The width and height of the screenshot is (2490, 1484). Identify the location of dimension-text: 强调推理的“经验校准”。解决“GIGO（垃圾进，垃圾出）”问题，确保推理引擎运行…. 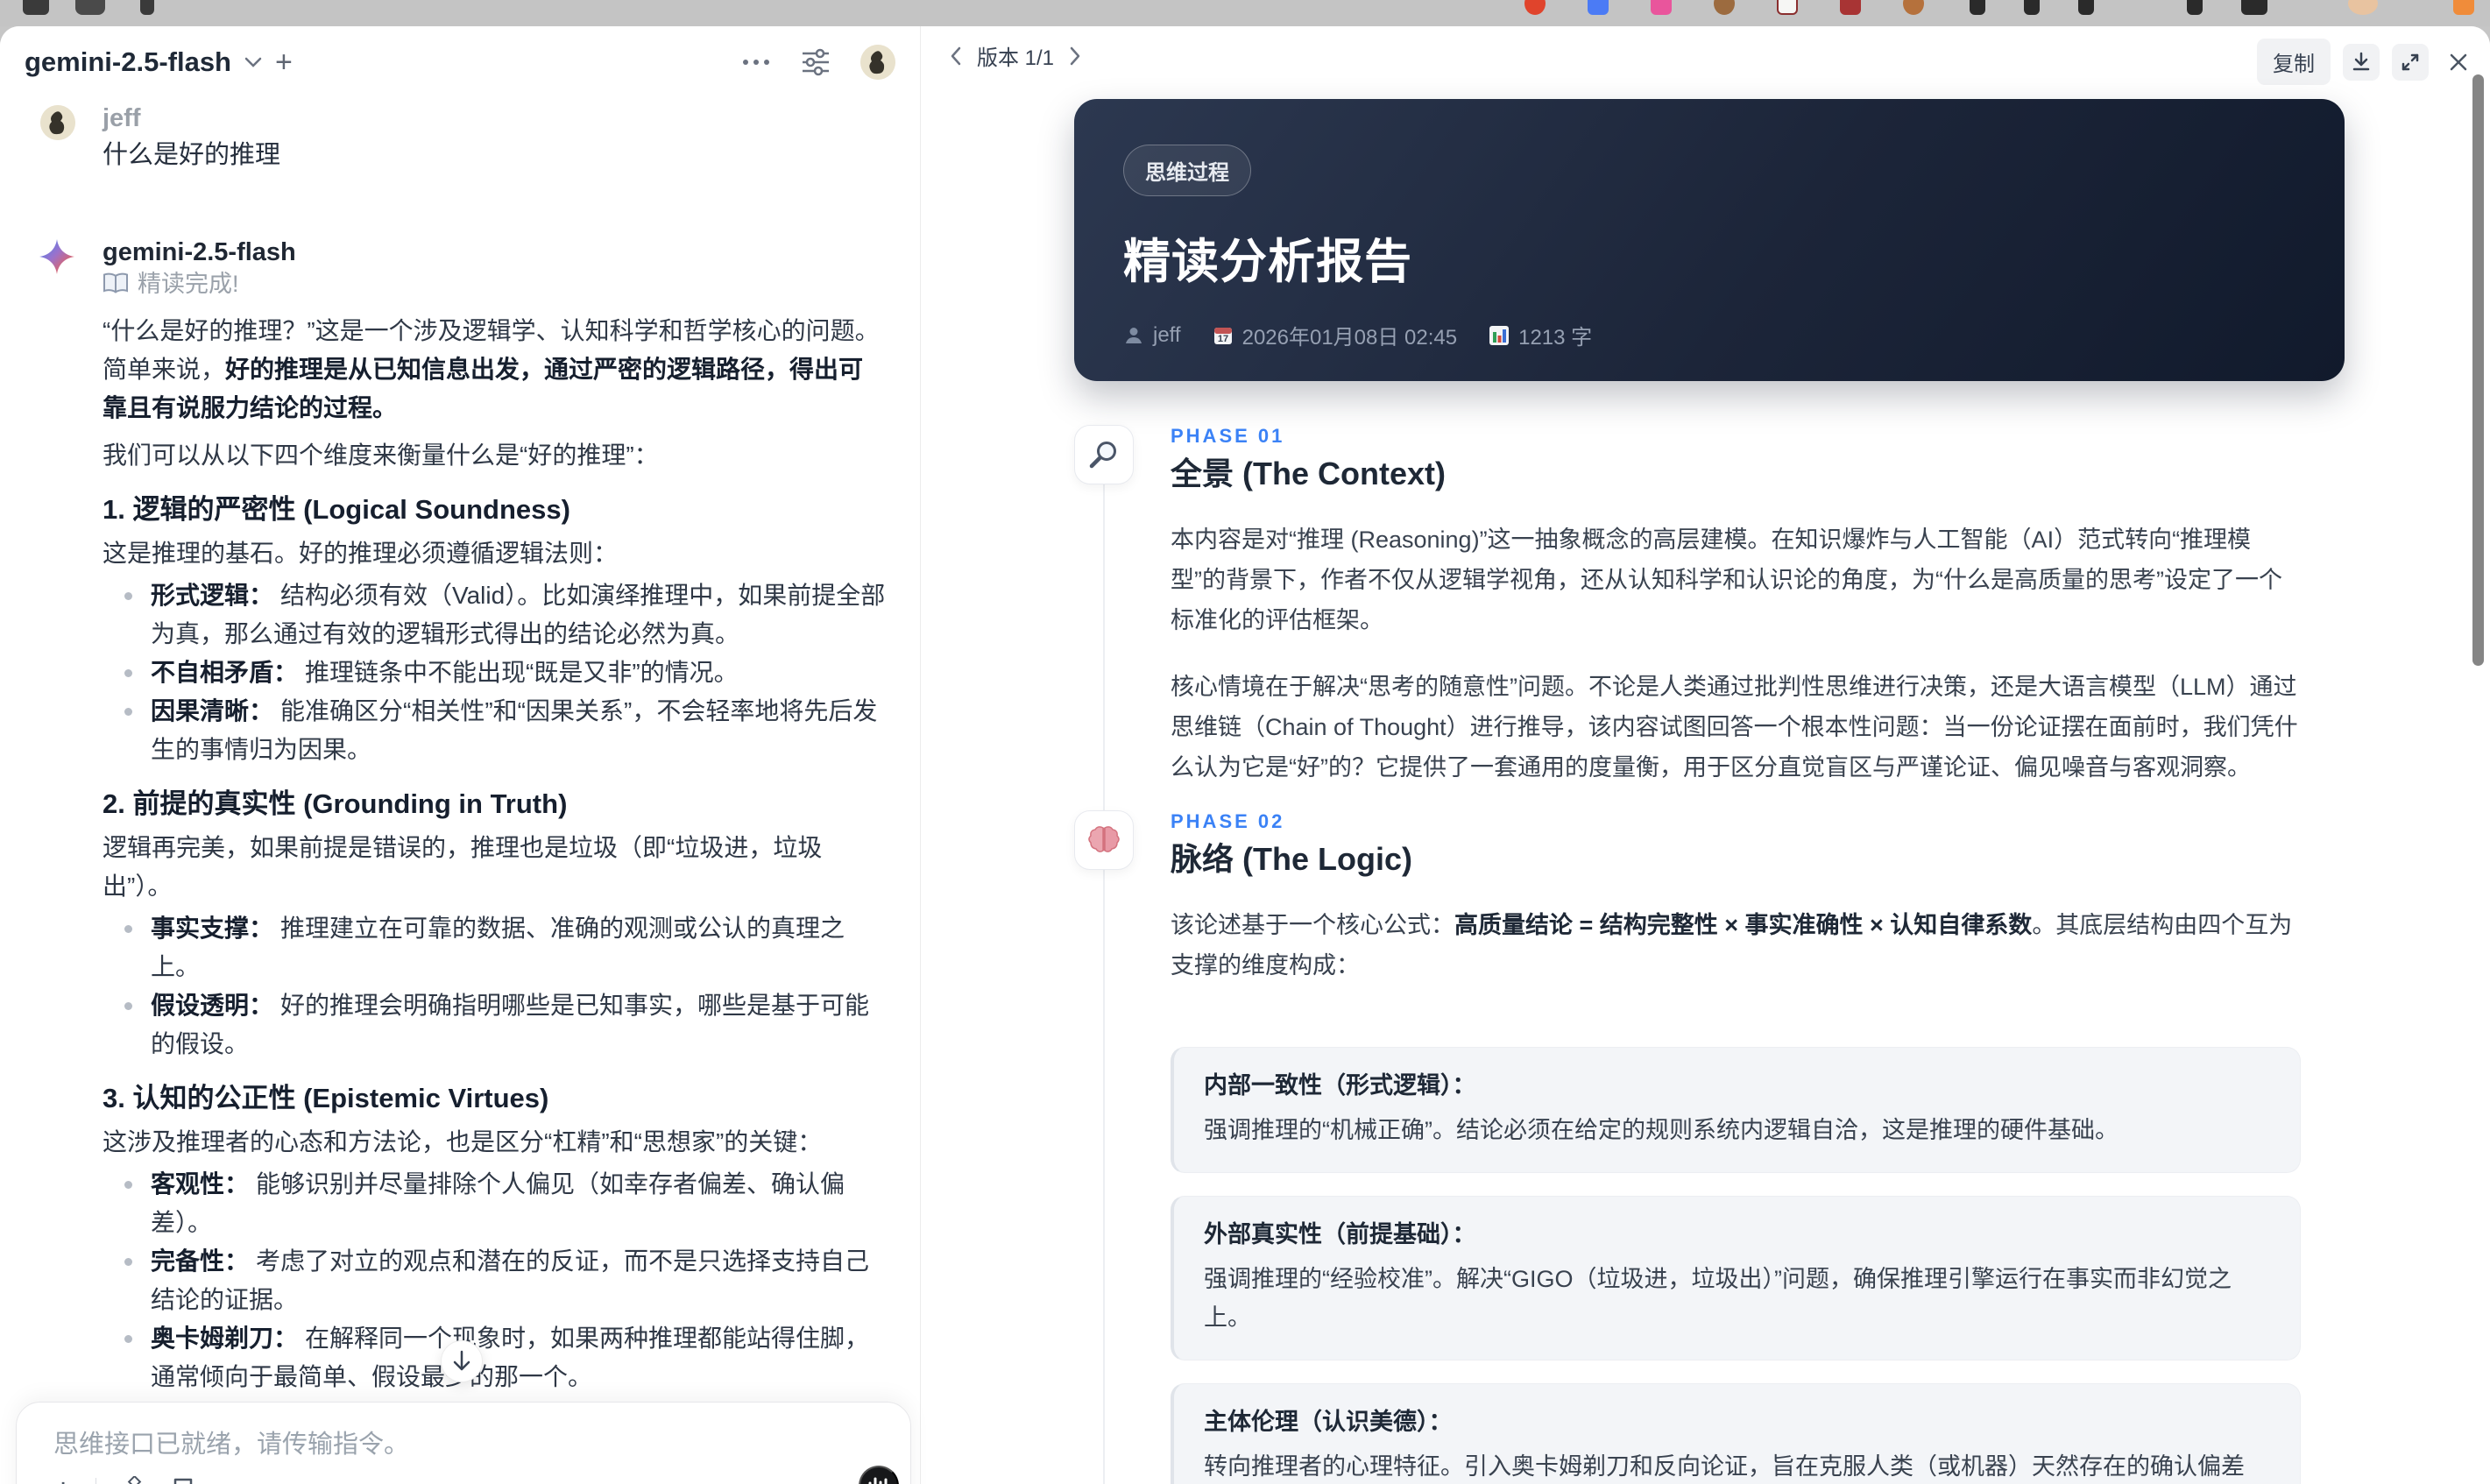
(1718, 1298).